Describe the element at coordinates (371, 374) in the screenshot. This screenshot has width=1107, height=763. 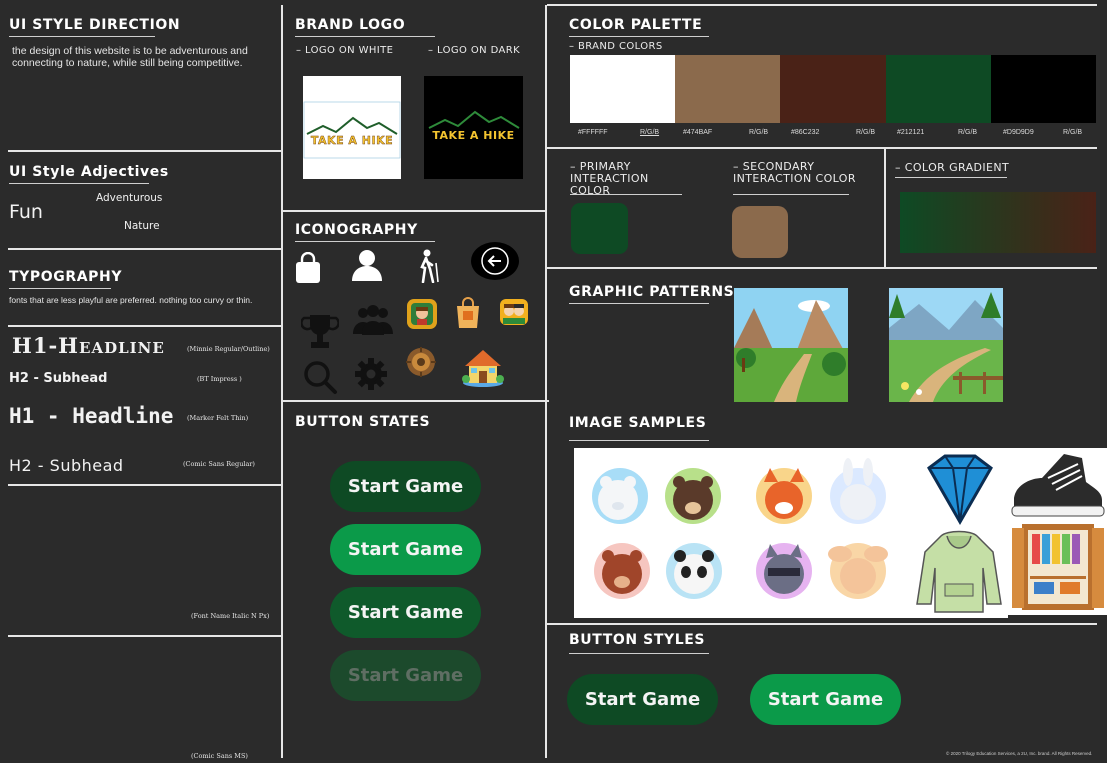
I see `settings-icon` at that location.